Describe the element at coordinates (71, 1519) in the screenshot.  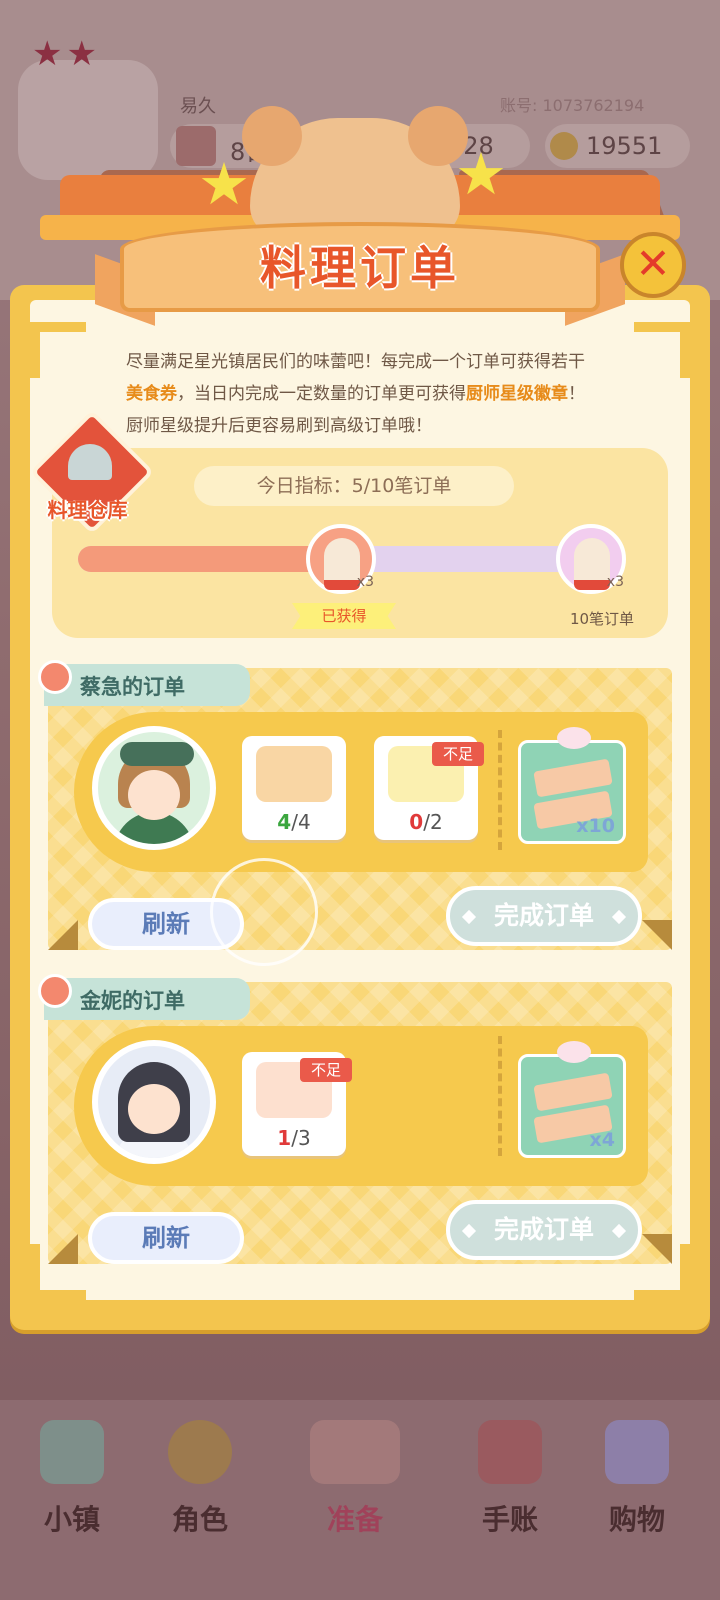
I see `nav-label: 小镇` at that location.